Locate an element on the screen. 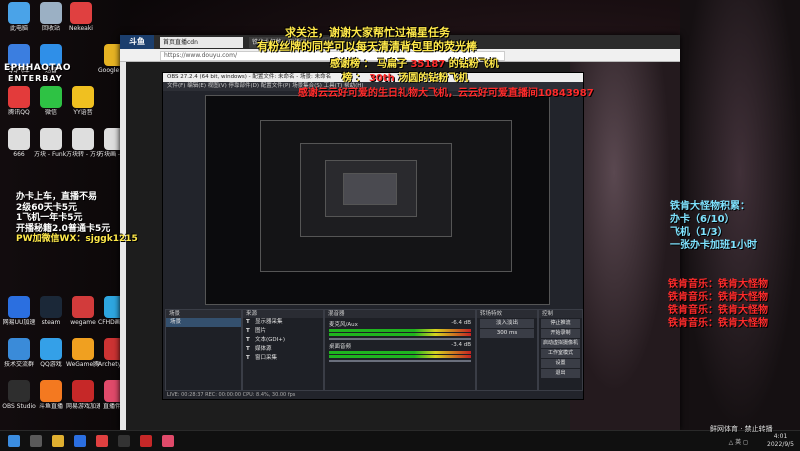 This screenshot has height=451, width=800. desktop-icon-11: 方块转 - 方块画 is located at coordinates (83, 143).